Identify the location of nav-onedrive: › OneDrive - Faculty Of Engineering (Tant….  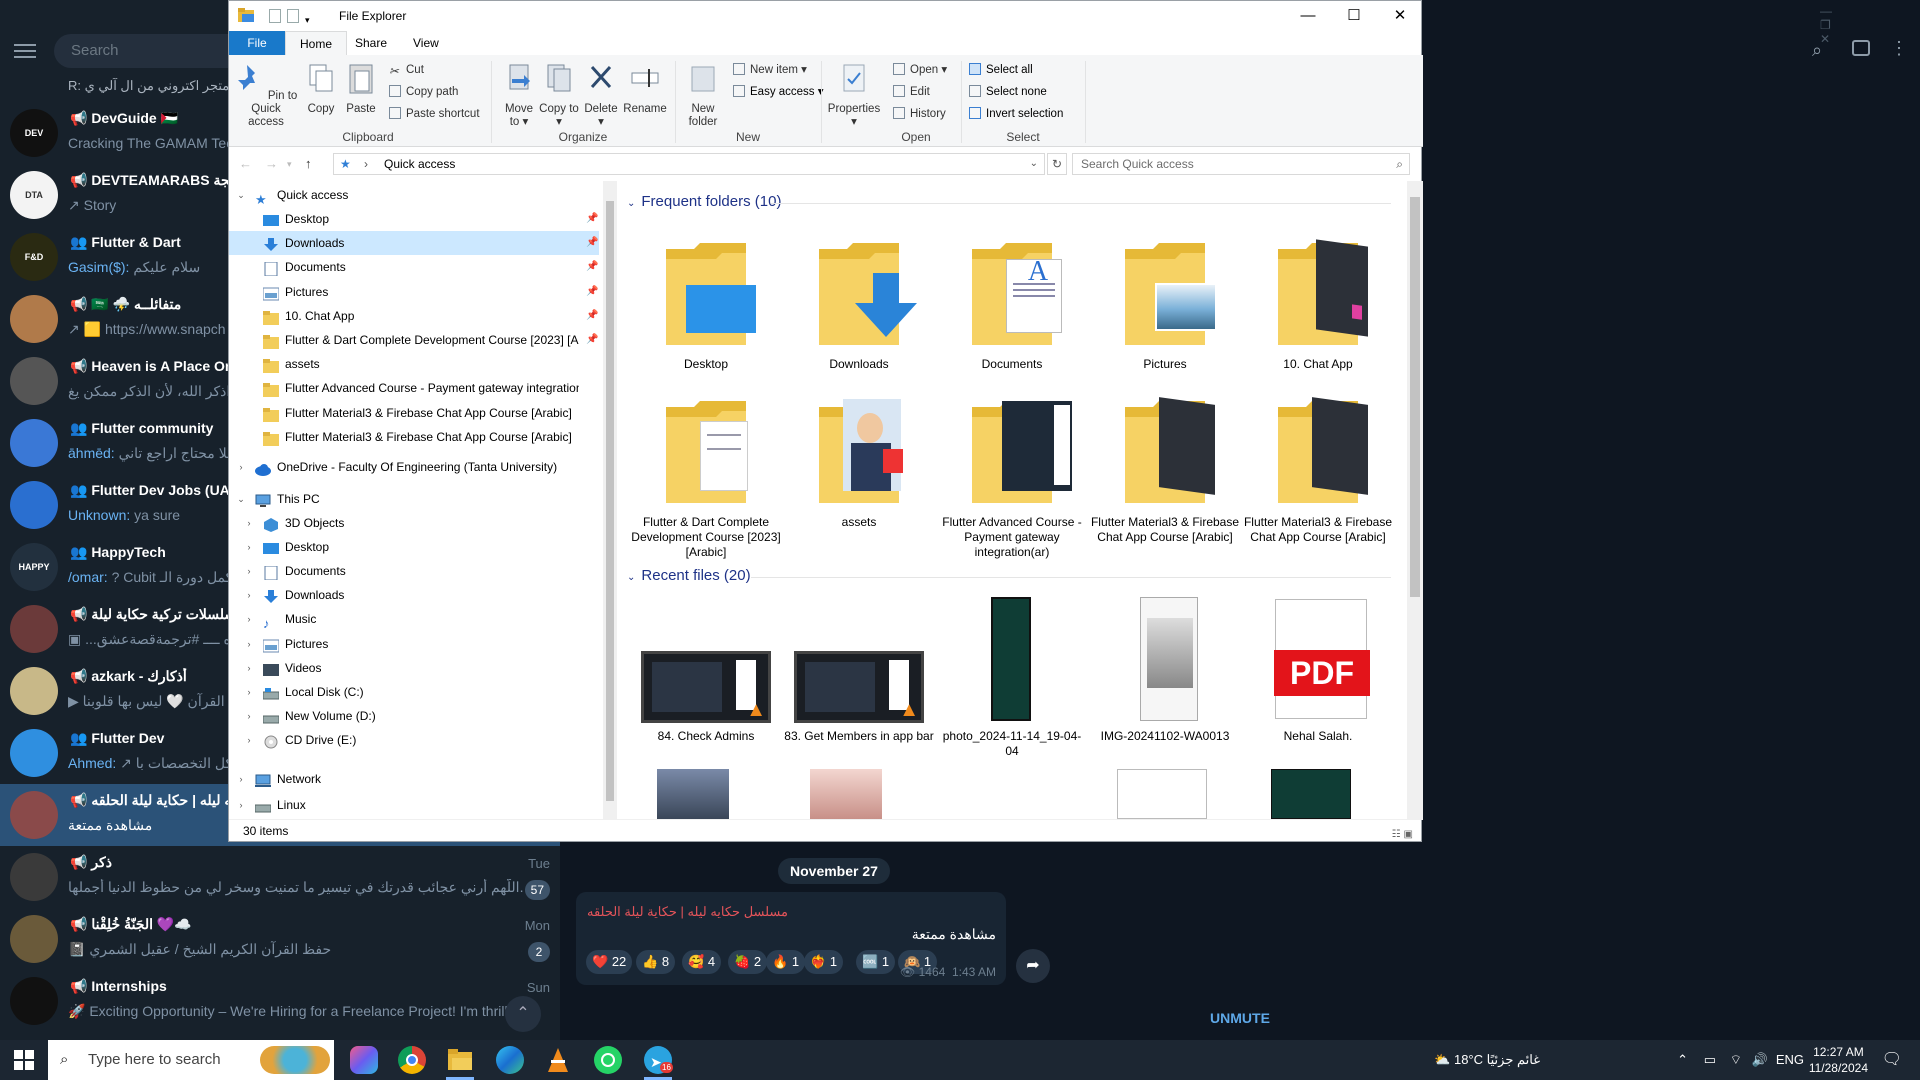
(414, 467).